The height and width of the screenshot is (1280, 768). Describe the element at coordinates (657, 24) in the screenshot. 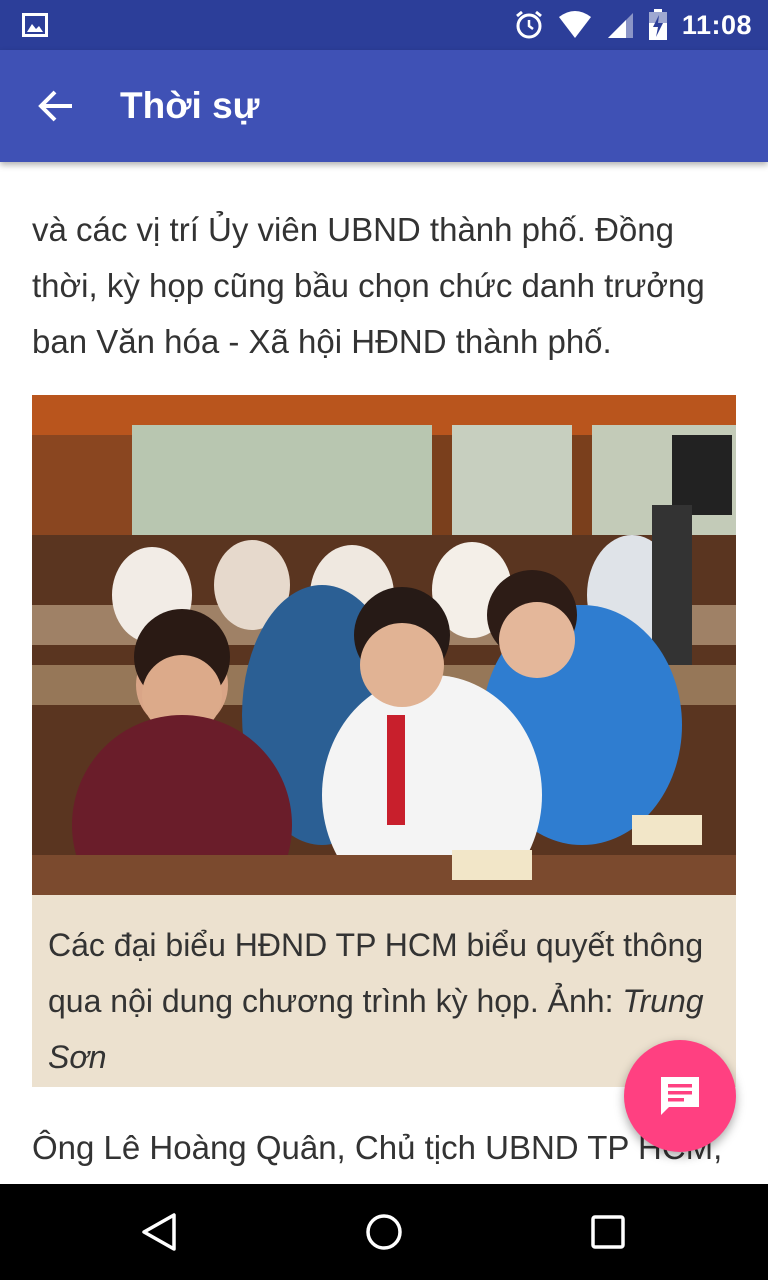

I see `battery-icon` at that location.